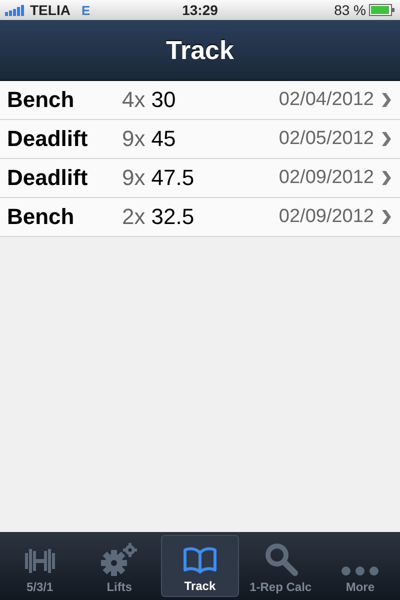 The width and height of the screenshot is (400, 600). I want to click on entry-date: 02/04/2012, so click(326, 100).